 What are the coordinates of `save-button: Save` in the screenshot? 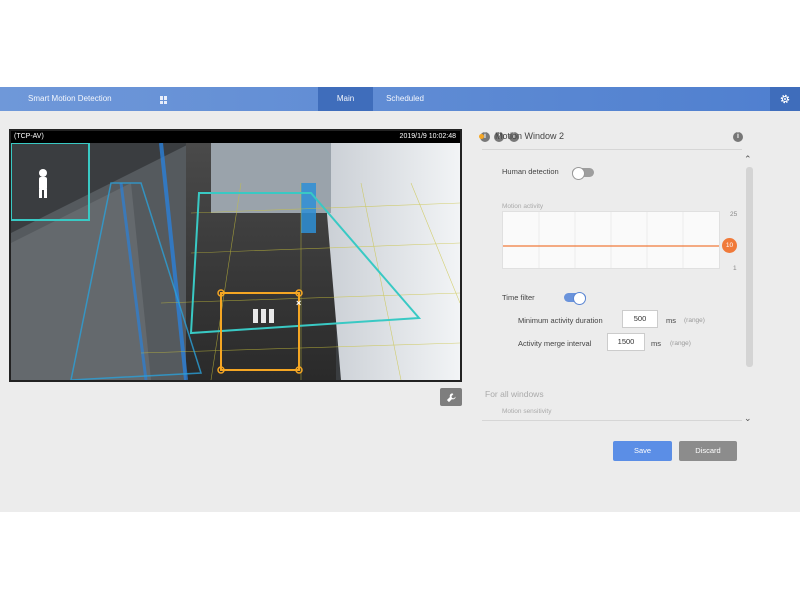 It's located at (642, 451).